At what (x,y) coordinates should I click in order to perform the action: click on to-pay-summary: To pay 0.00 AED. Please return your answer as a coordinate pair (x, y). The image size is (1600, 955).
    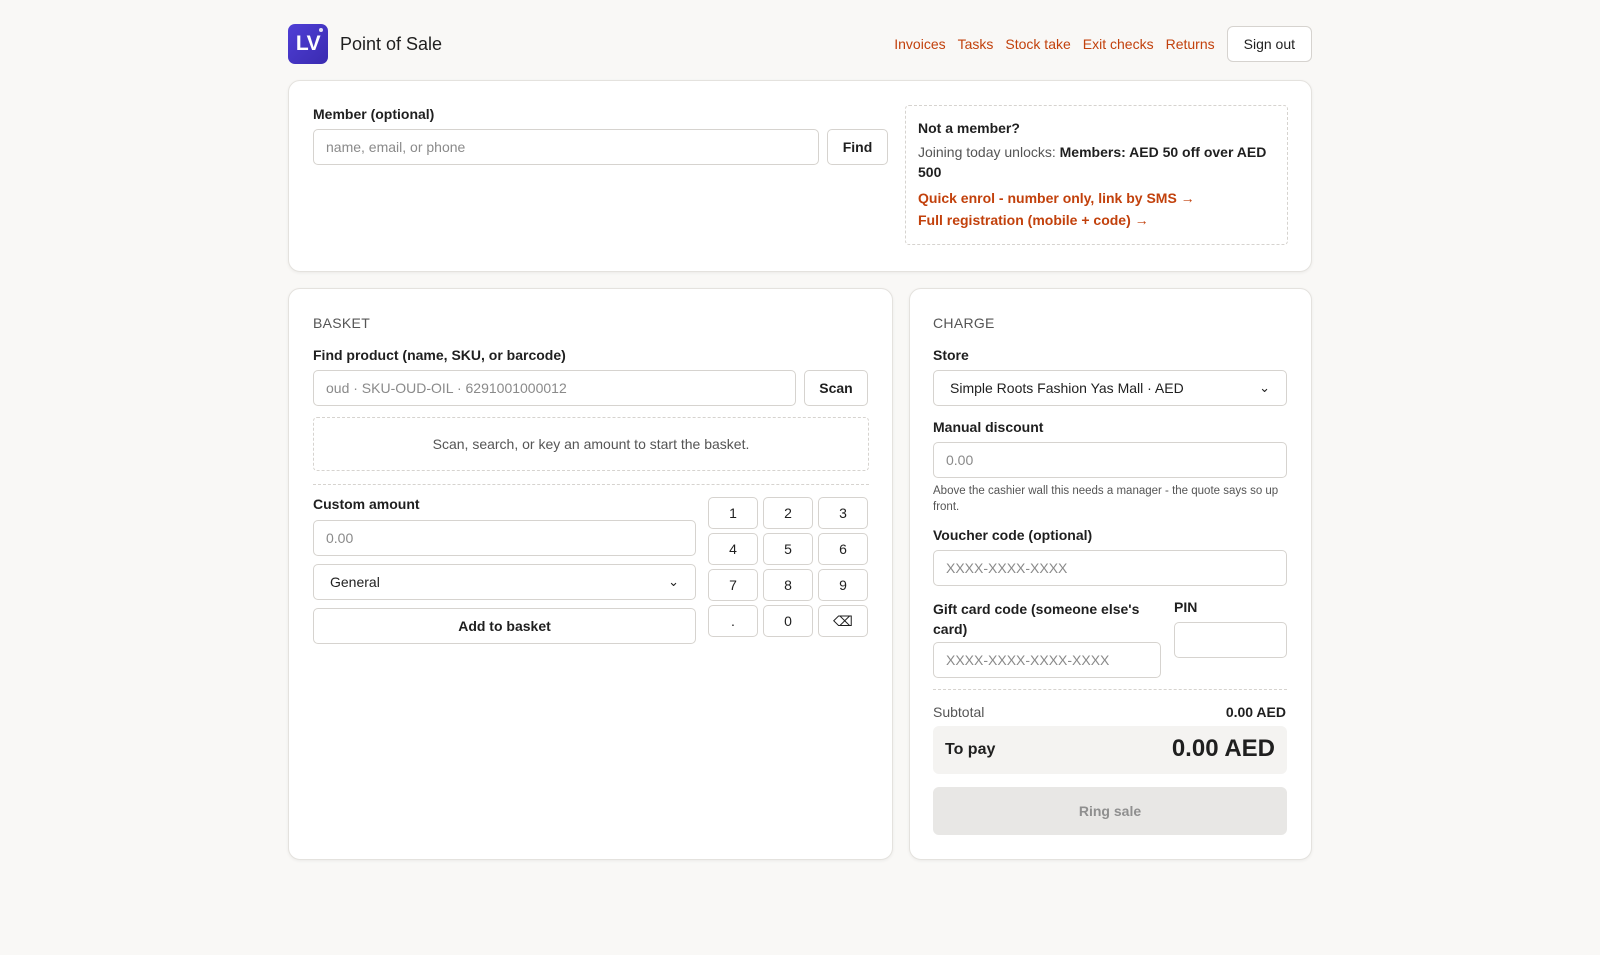
    Looking at the image, I should click on (1110, 750).